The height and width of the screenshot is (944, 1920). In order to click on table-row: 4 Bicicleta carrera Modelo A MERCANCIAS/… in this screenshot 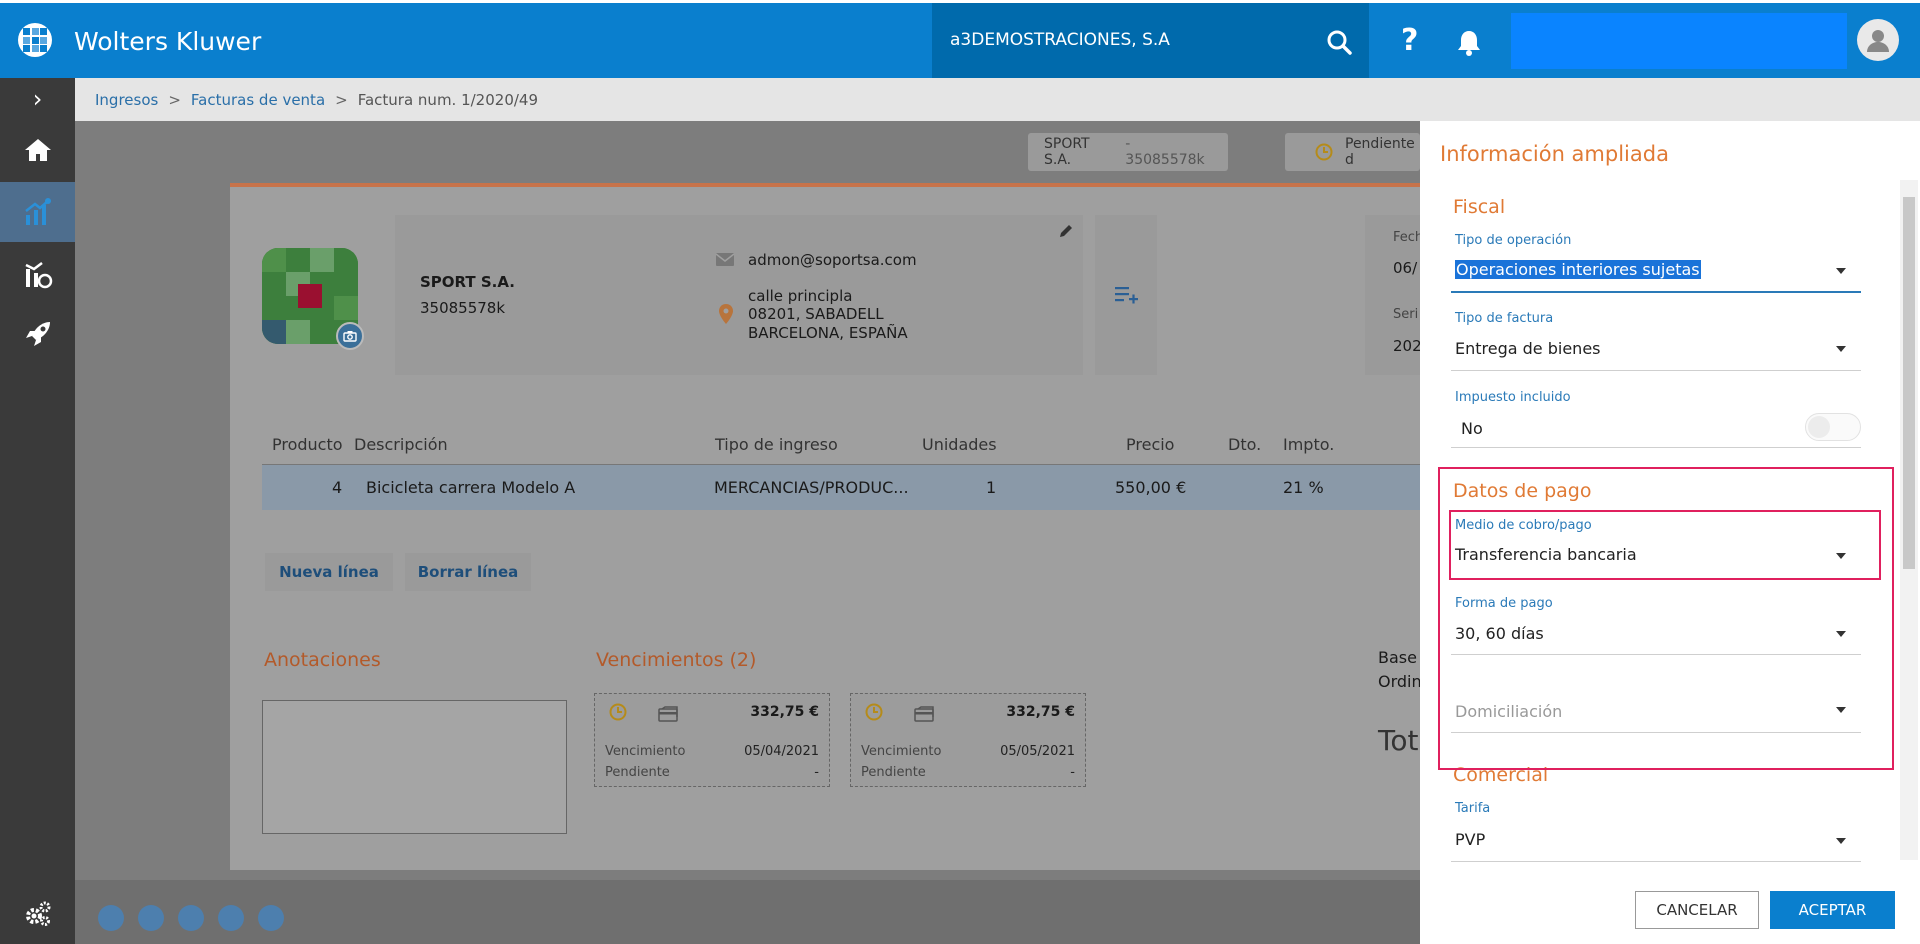, I will do `click(846, 487)`.